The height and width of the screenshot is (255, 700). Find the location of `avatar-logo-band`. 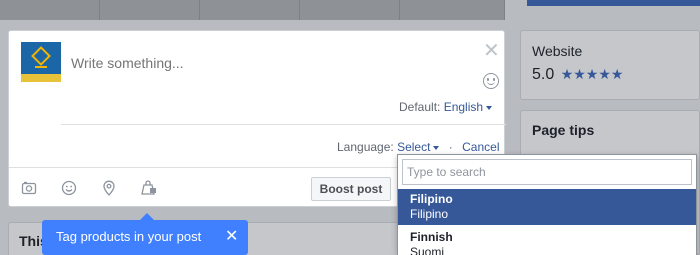

avatar-logo-band is located at coordinates (41, 78).